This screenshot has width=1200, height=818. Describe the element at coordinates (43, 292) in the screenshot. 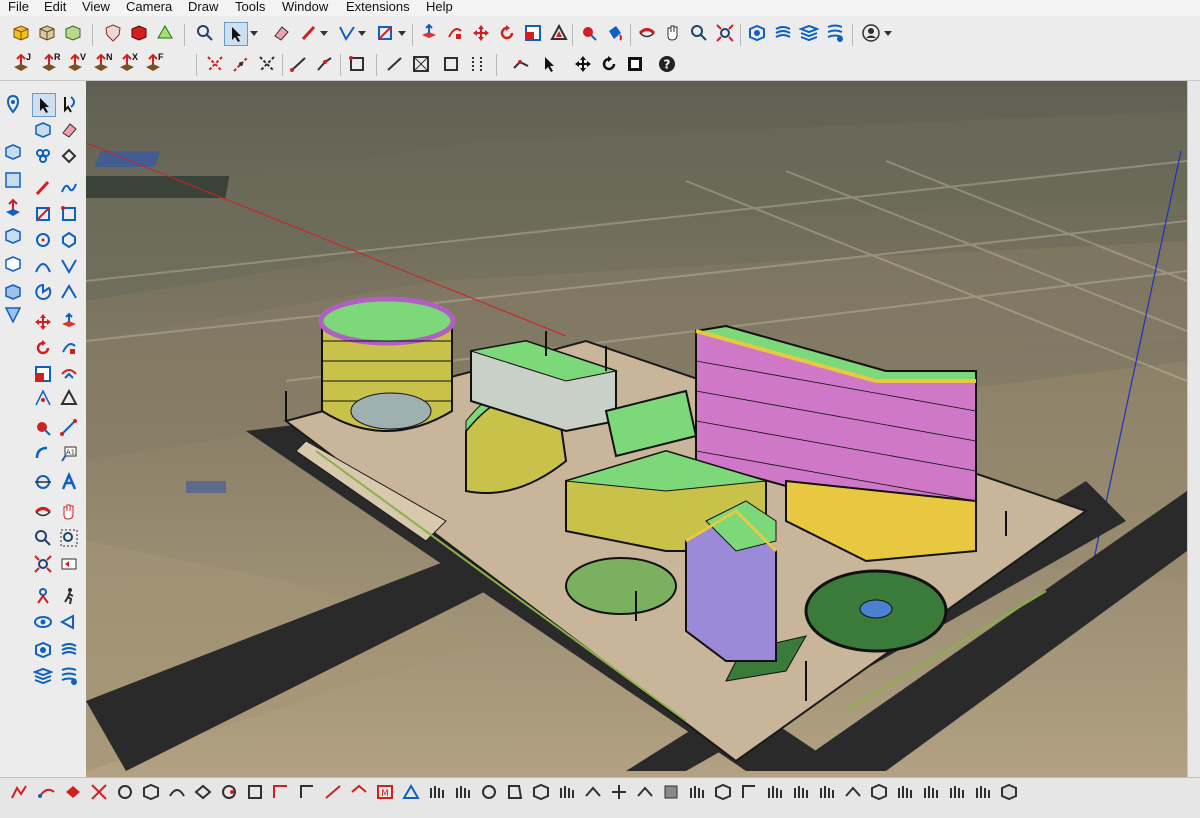

I see `pie-icon` at that location.